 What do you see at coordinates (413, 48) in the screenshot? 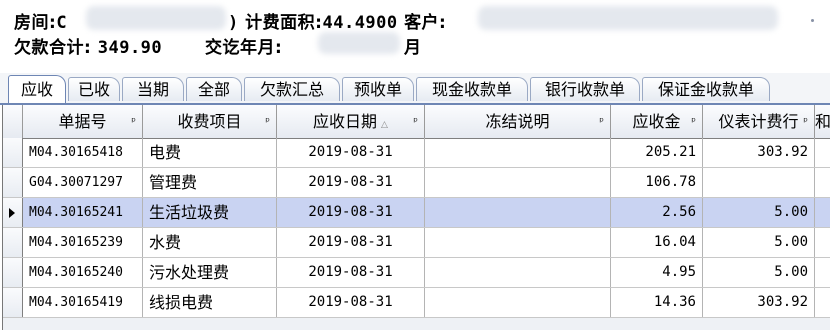
I see `until-suffix: 月` at bounding box center [413, 48].